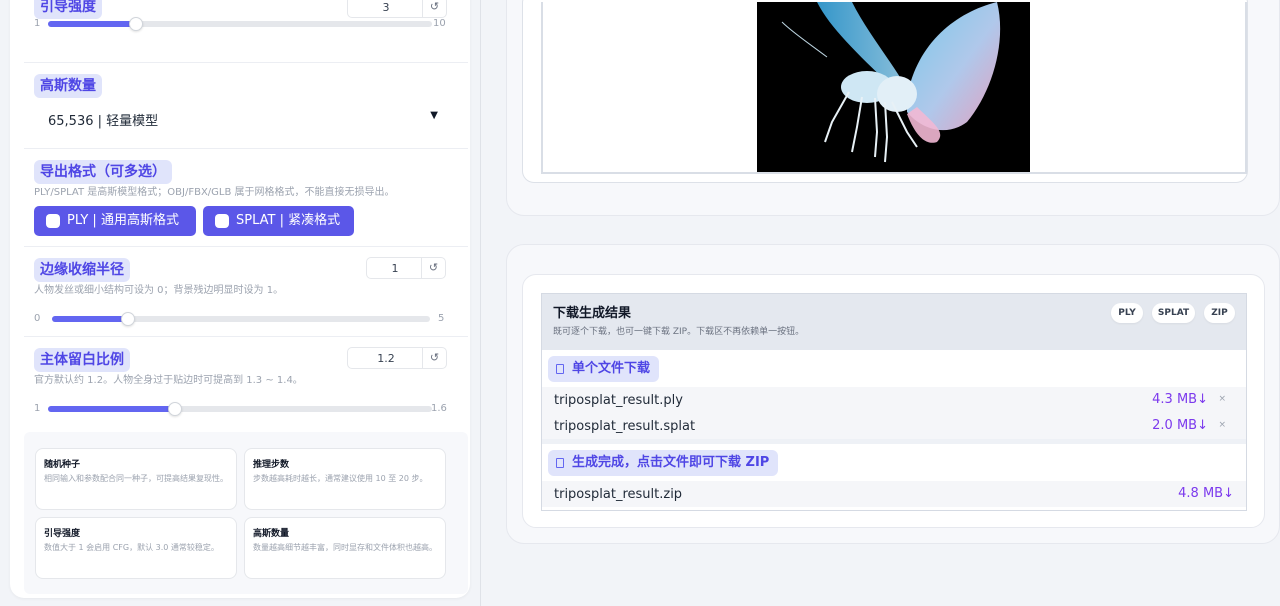 The width and height of the screenshot is (1280, 606). Describe the element at coordinates (1219, 313) in the screenshot. I see `format-tag-zip: ZIP` at that location.